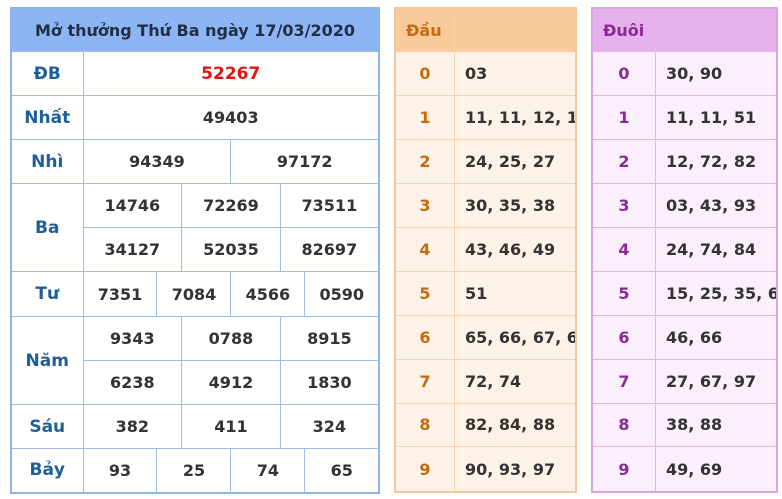 The image size is (782, 499). I want to click on prize-label-sau: Sáu, so click(47, 426).